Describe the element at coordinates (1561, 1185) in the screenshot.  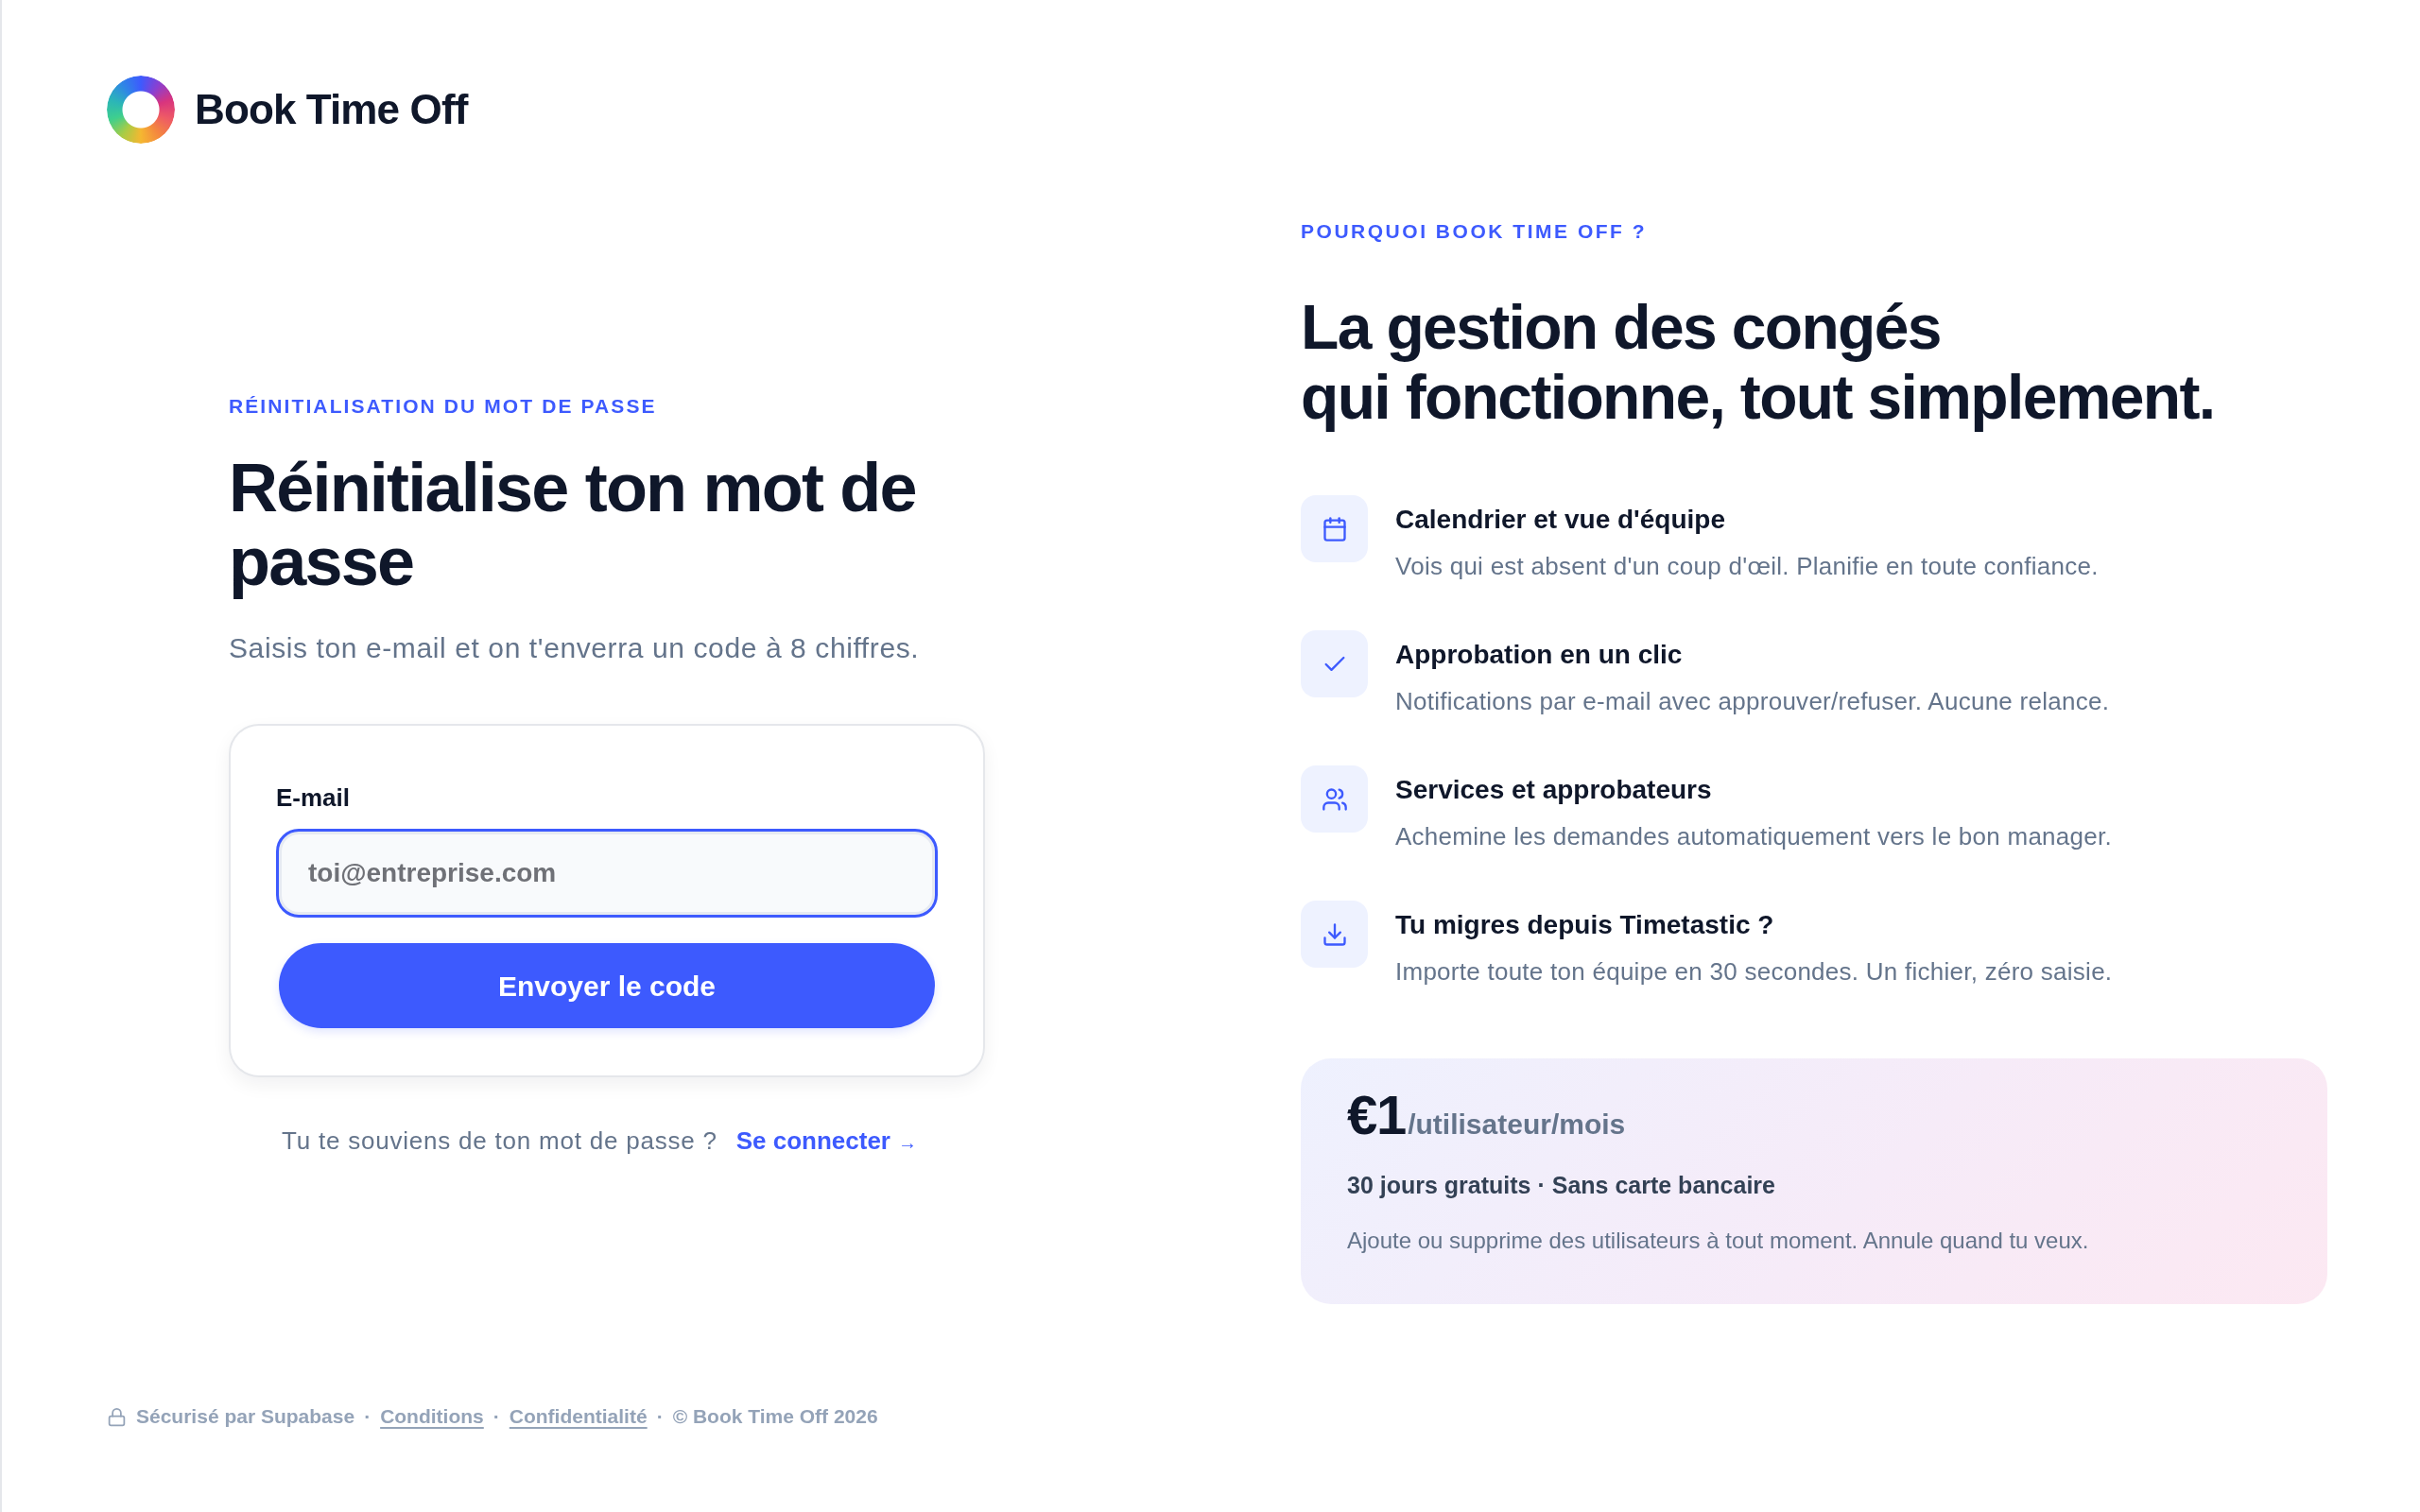
I see `trial-highlight: 30 jours gratuits · Sans carte bancaire` at that location.